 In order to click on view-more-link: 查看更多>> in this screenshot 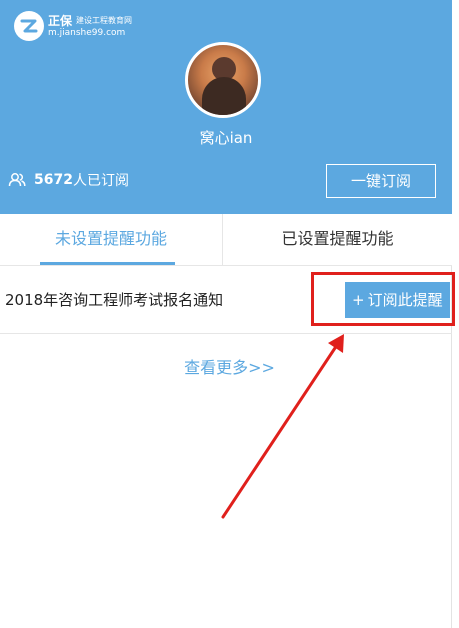, I will do `click(229, 366)`.